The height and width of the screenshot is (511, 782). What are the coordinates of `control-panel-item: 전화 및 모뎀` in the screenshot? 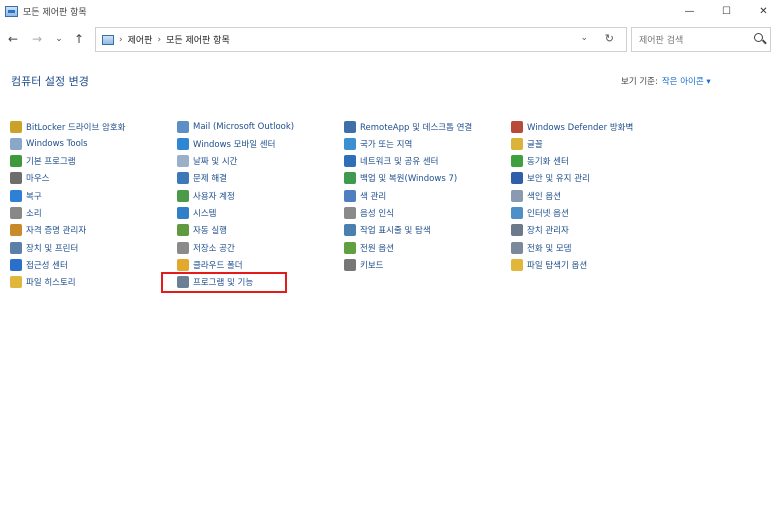 It's located at (541, 247).